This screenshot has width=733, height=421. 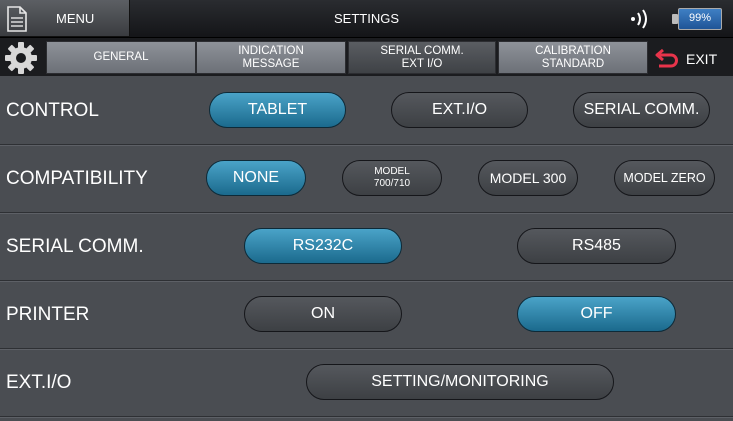 What do you see at coordinates (39, 382) in the screenshot?
I see `ext-io-label: EXT.I/O` at bounding box center [39, 382].